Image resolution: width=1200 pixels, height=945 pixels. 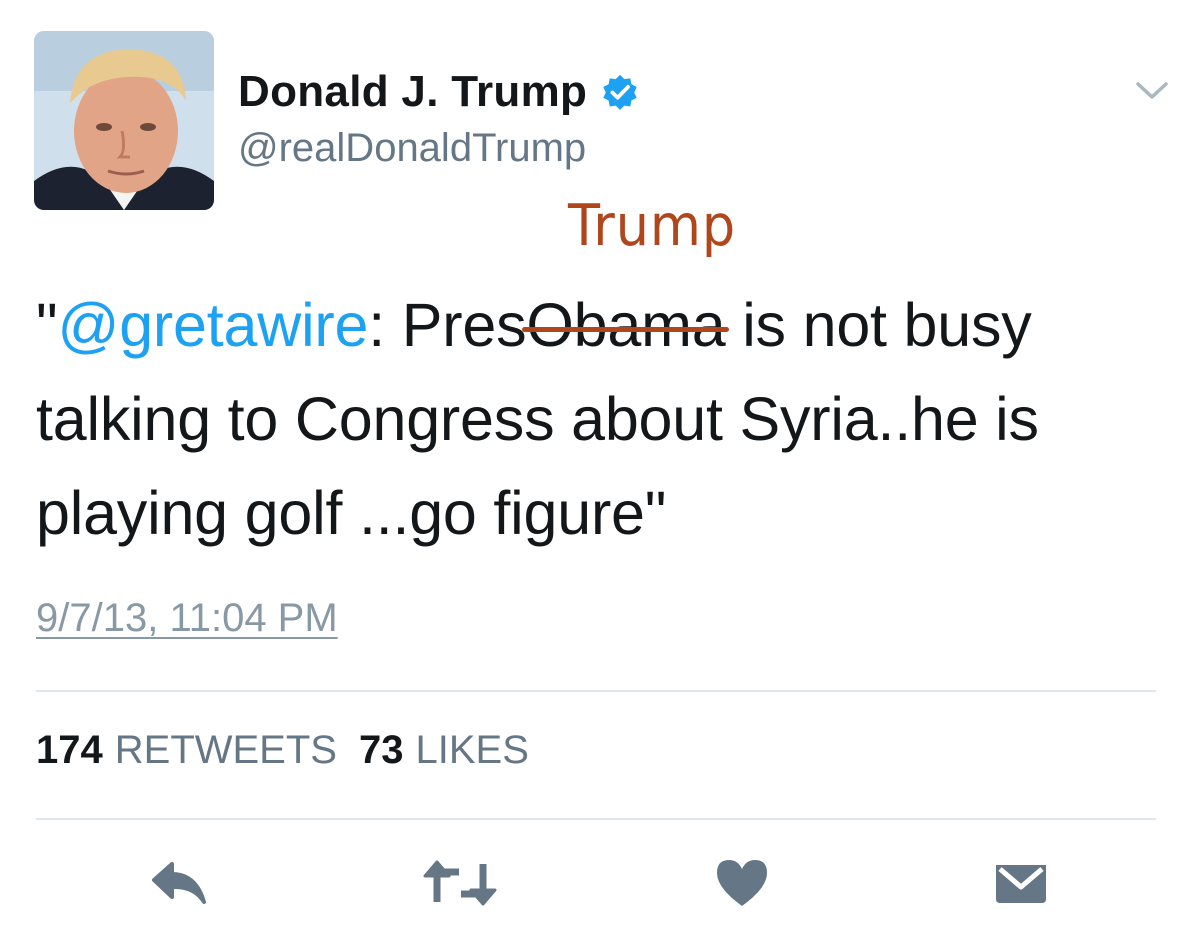 I want to click on tweet-text-line: playing golf ...go figure", so click(x=351, y=513).